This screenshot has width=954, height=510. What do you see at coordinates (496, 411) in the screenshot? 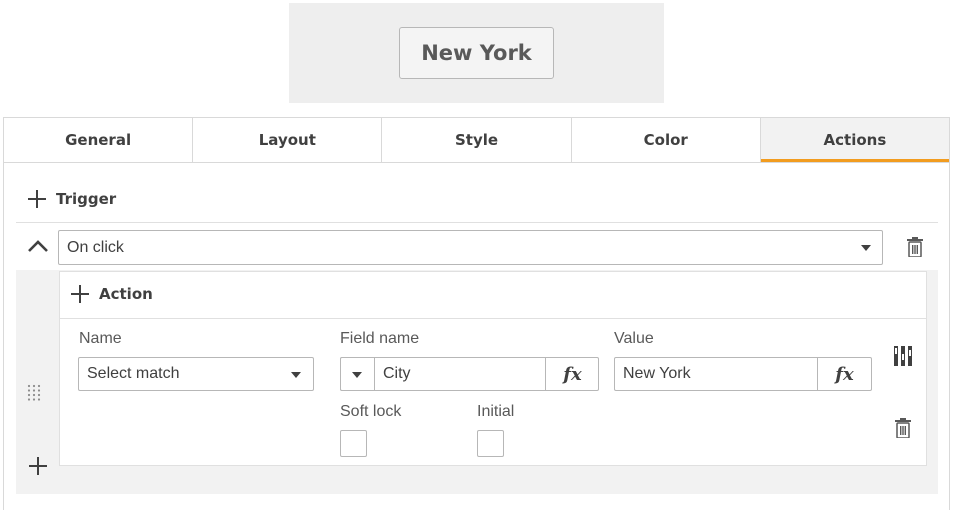
I see `initial-label: Initial` at bounding box center [496, 411].